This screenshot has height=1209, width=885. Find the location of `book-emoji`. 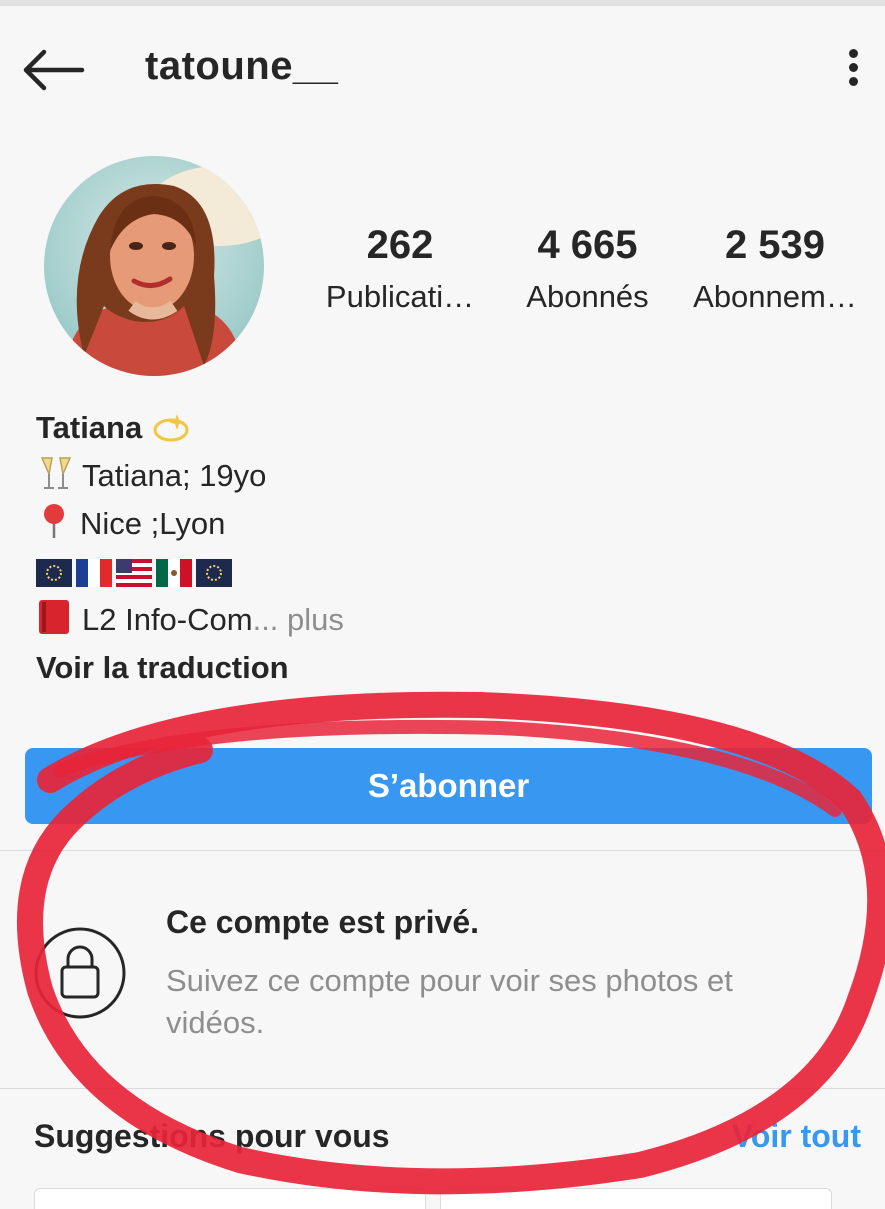

book-emoji is located at coordinates (54, 617).